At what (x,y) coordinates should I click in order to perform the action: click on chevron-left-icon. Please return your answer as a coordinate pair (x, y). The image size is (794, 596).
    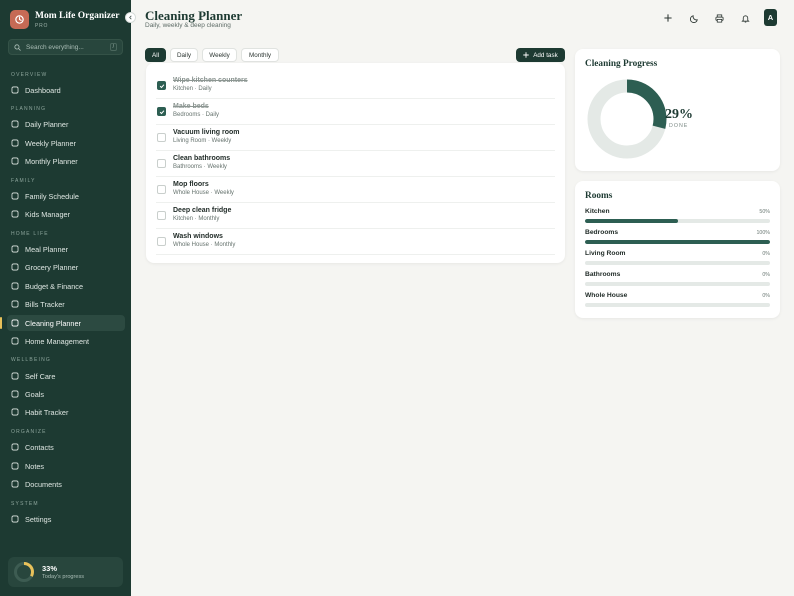
    Looking at the image, I should click on (130, 17).